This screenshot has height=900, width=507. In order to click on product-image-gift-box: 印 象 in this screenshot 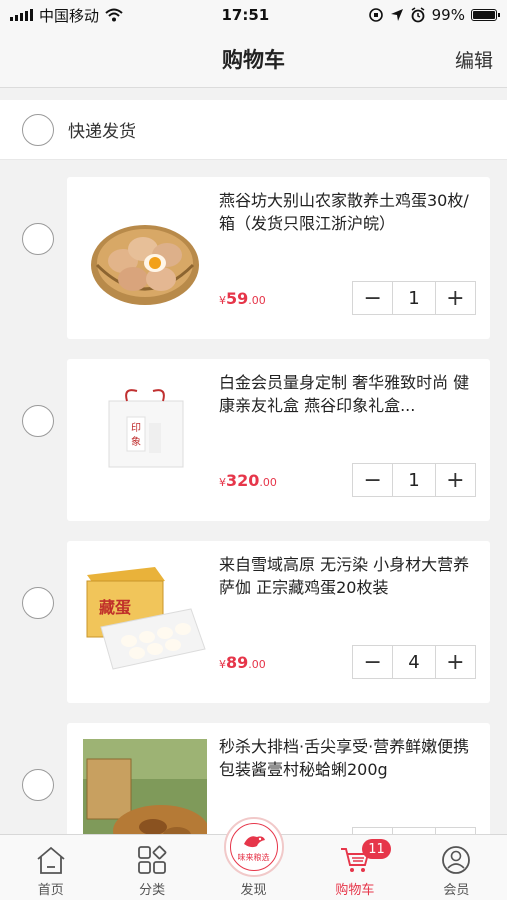, I will do `click(145, 437)`.